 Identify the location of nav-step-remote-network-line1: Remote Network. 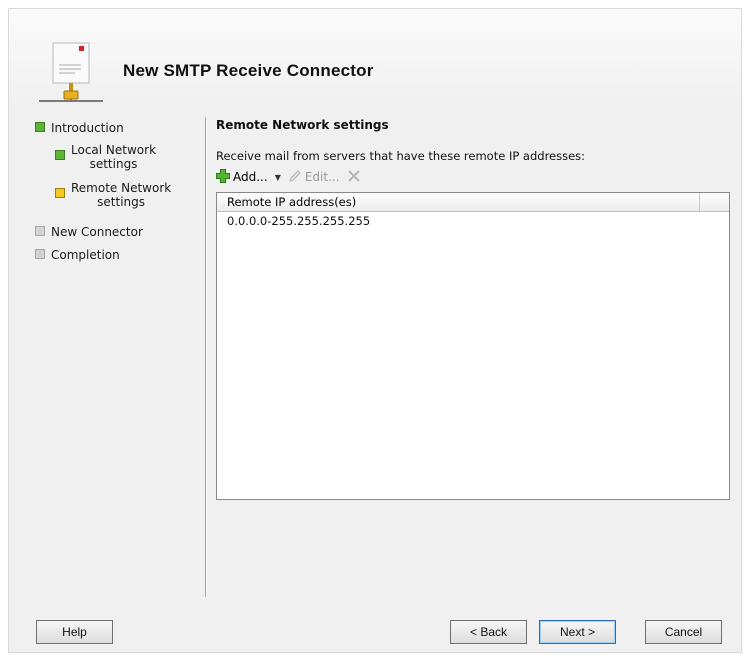
(121, 188).